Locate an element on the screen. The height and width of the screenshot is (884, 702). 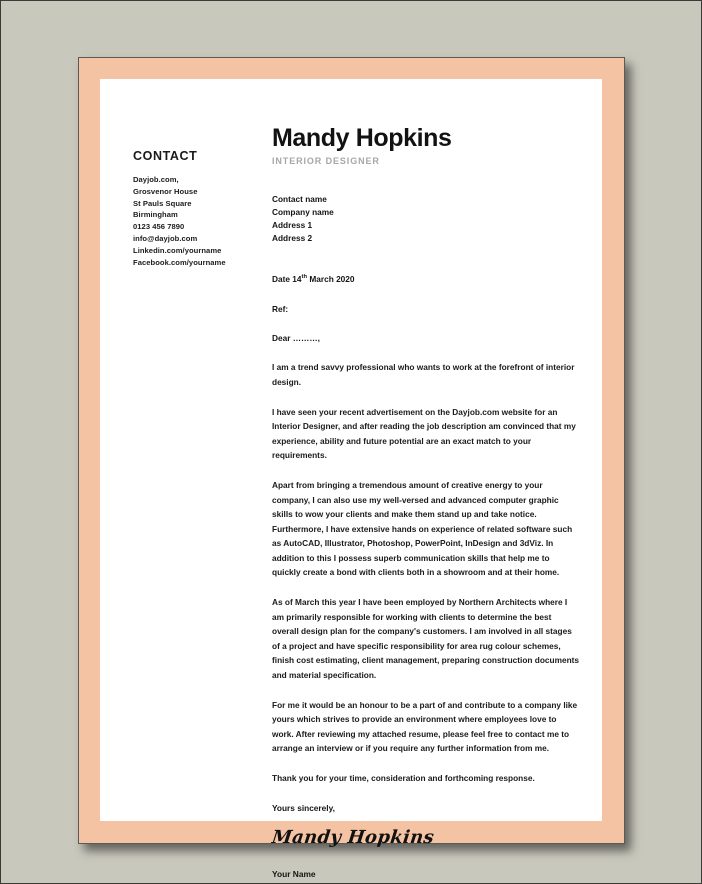
letter-salutation: Dear ………, is located at coordinates (296, 338).